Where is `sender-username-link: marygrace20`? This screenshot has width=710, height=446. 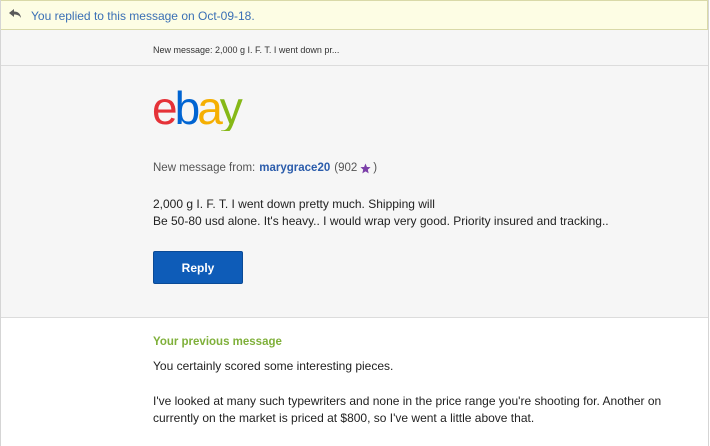 sender-username-link: marygrace20 is located at coordinates (294, 168).